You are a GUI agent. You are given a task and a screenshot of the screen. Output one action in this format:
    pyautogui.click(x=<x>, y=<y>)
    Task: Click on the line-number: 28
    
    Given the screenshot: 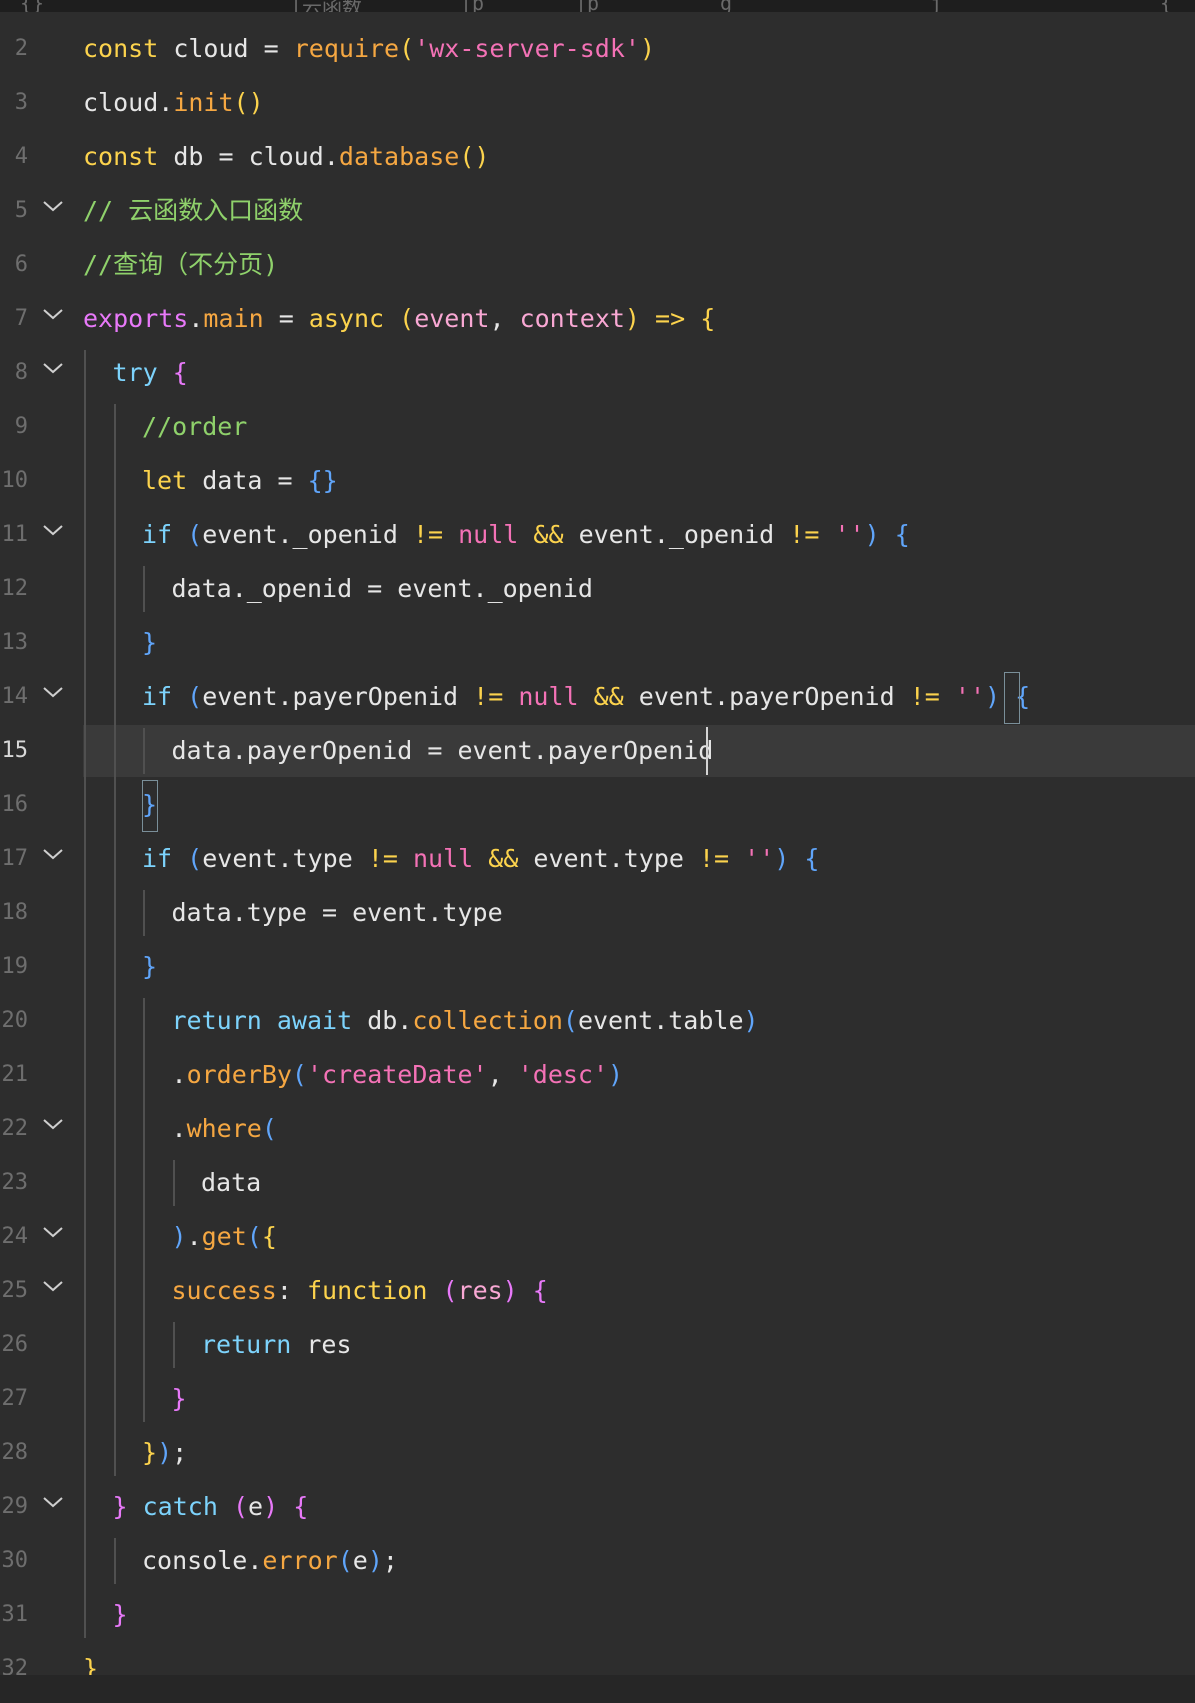 What is the action you would take?
    pyautogui.click(x=14, y=1453)
    